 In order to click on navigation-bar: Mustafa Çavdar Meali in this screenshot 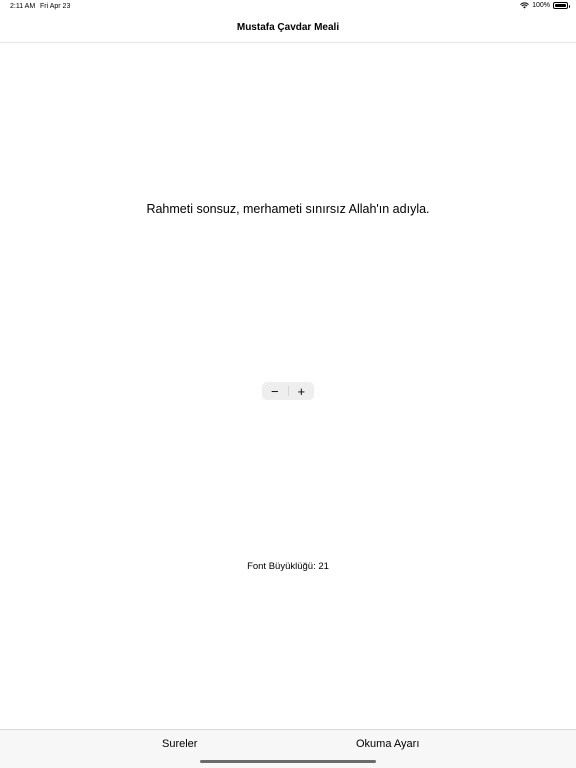, I will do `click(288, 28)`.